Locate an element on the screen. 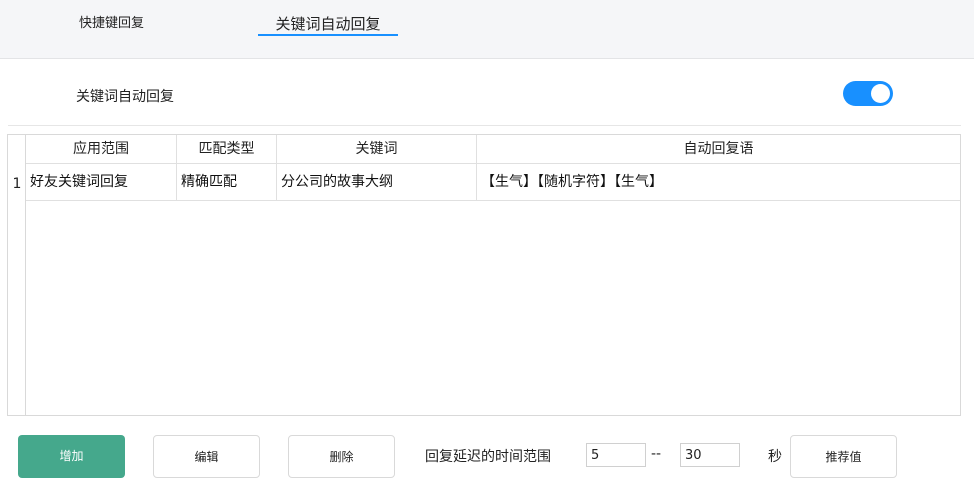 Image resolution: width=974 pixels, height=498 pixels. table-header: 应用范围 匹配类型 关键词 自动回复语 is located at coordinates (493, 149).